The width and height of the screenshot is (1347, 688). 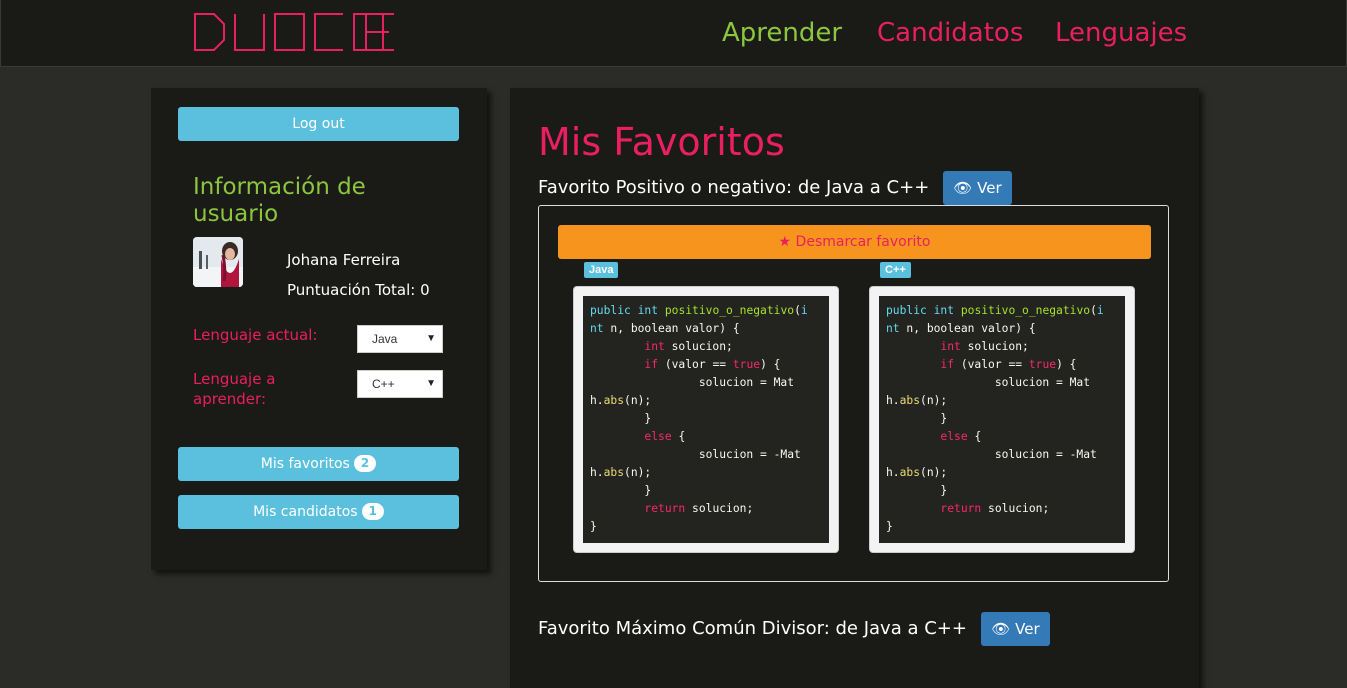 What do you see at coordinates (255, 335) in the screenshot?
I see `current-language-label: Lenguaje actual:` at bounding box center [255, 335].